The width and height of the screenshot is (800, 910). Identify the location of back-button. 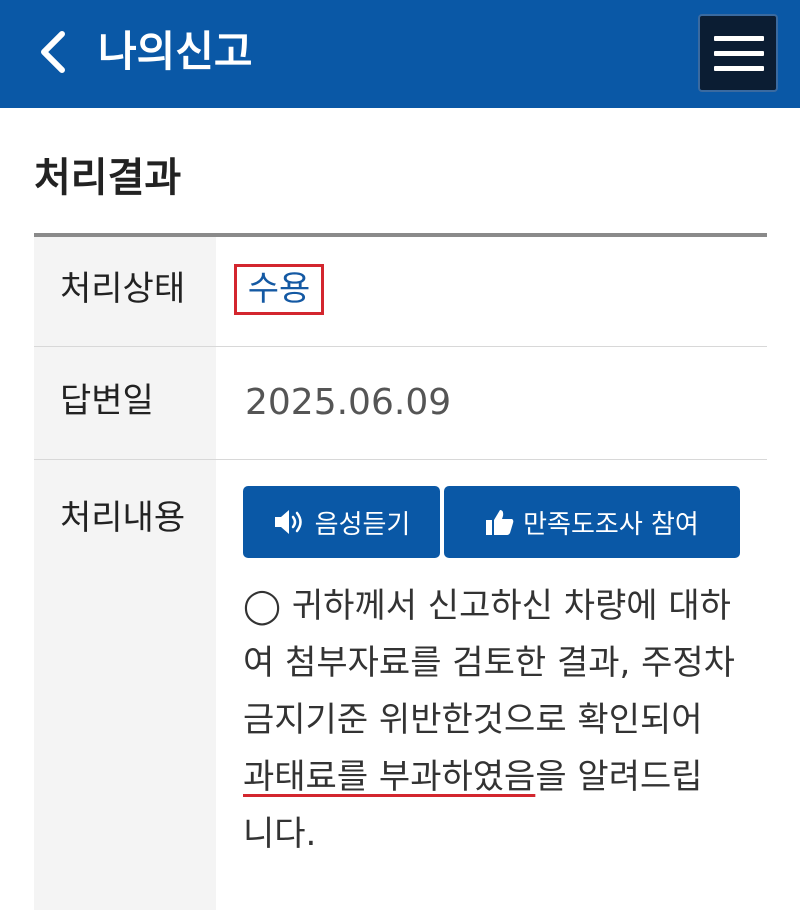
(56, 52).